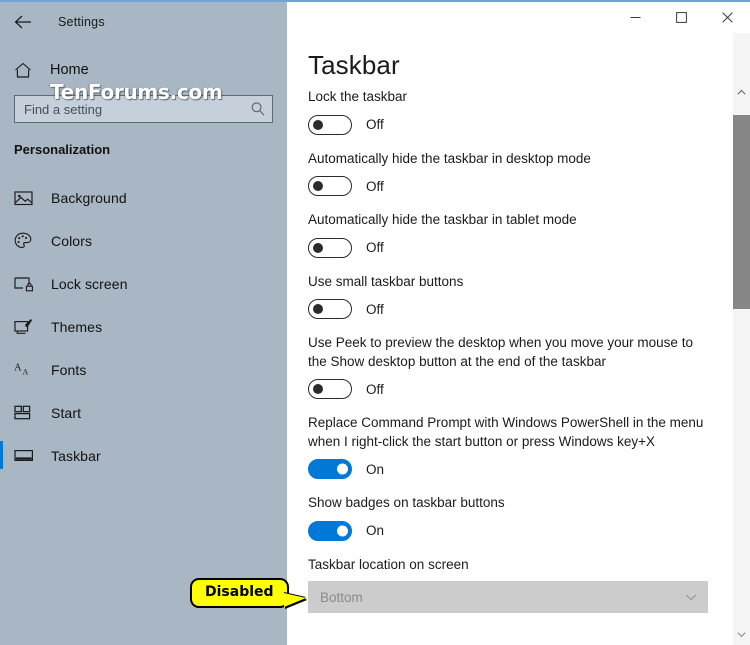 The height and width of the screenshot is (645, 750). Describe the element at coordinates (354, 65) in the screenshot. I see `page-title: Taskbar` at that location.